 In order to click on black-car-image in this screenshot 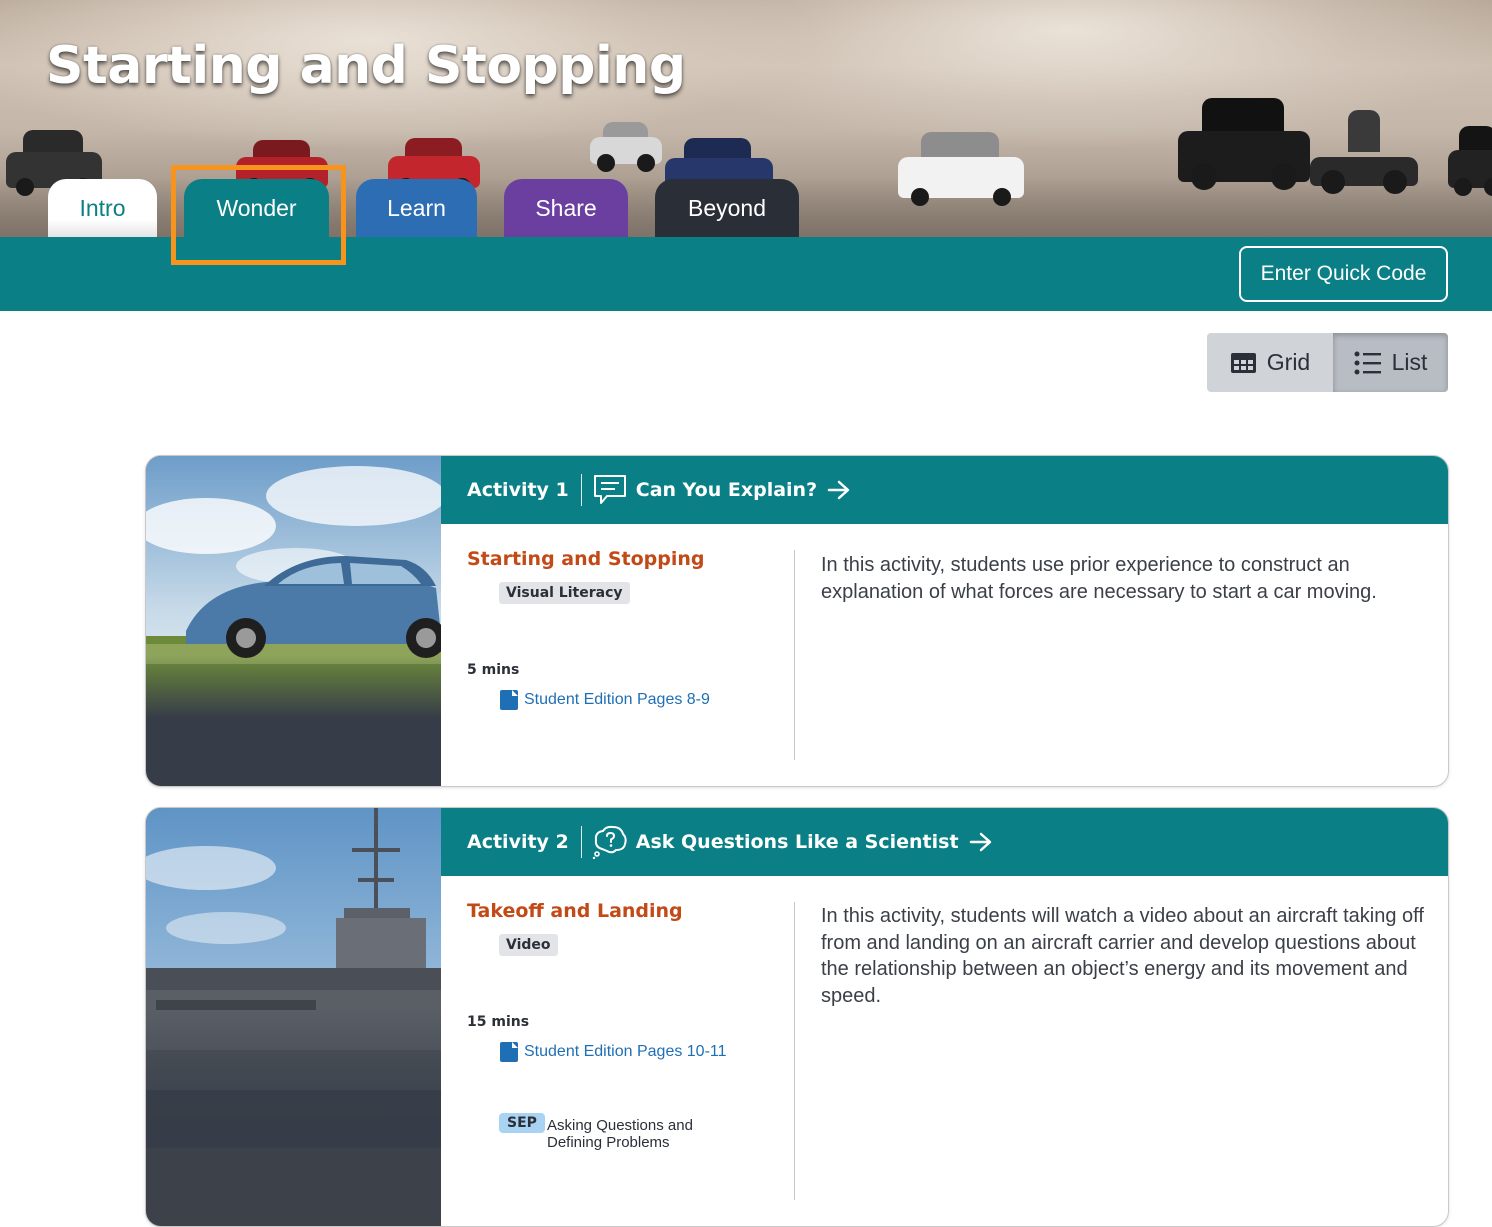, I will do `click(1470, 161)`.